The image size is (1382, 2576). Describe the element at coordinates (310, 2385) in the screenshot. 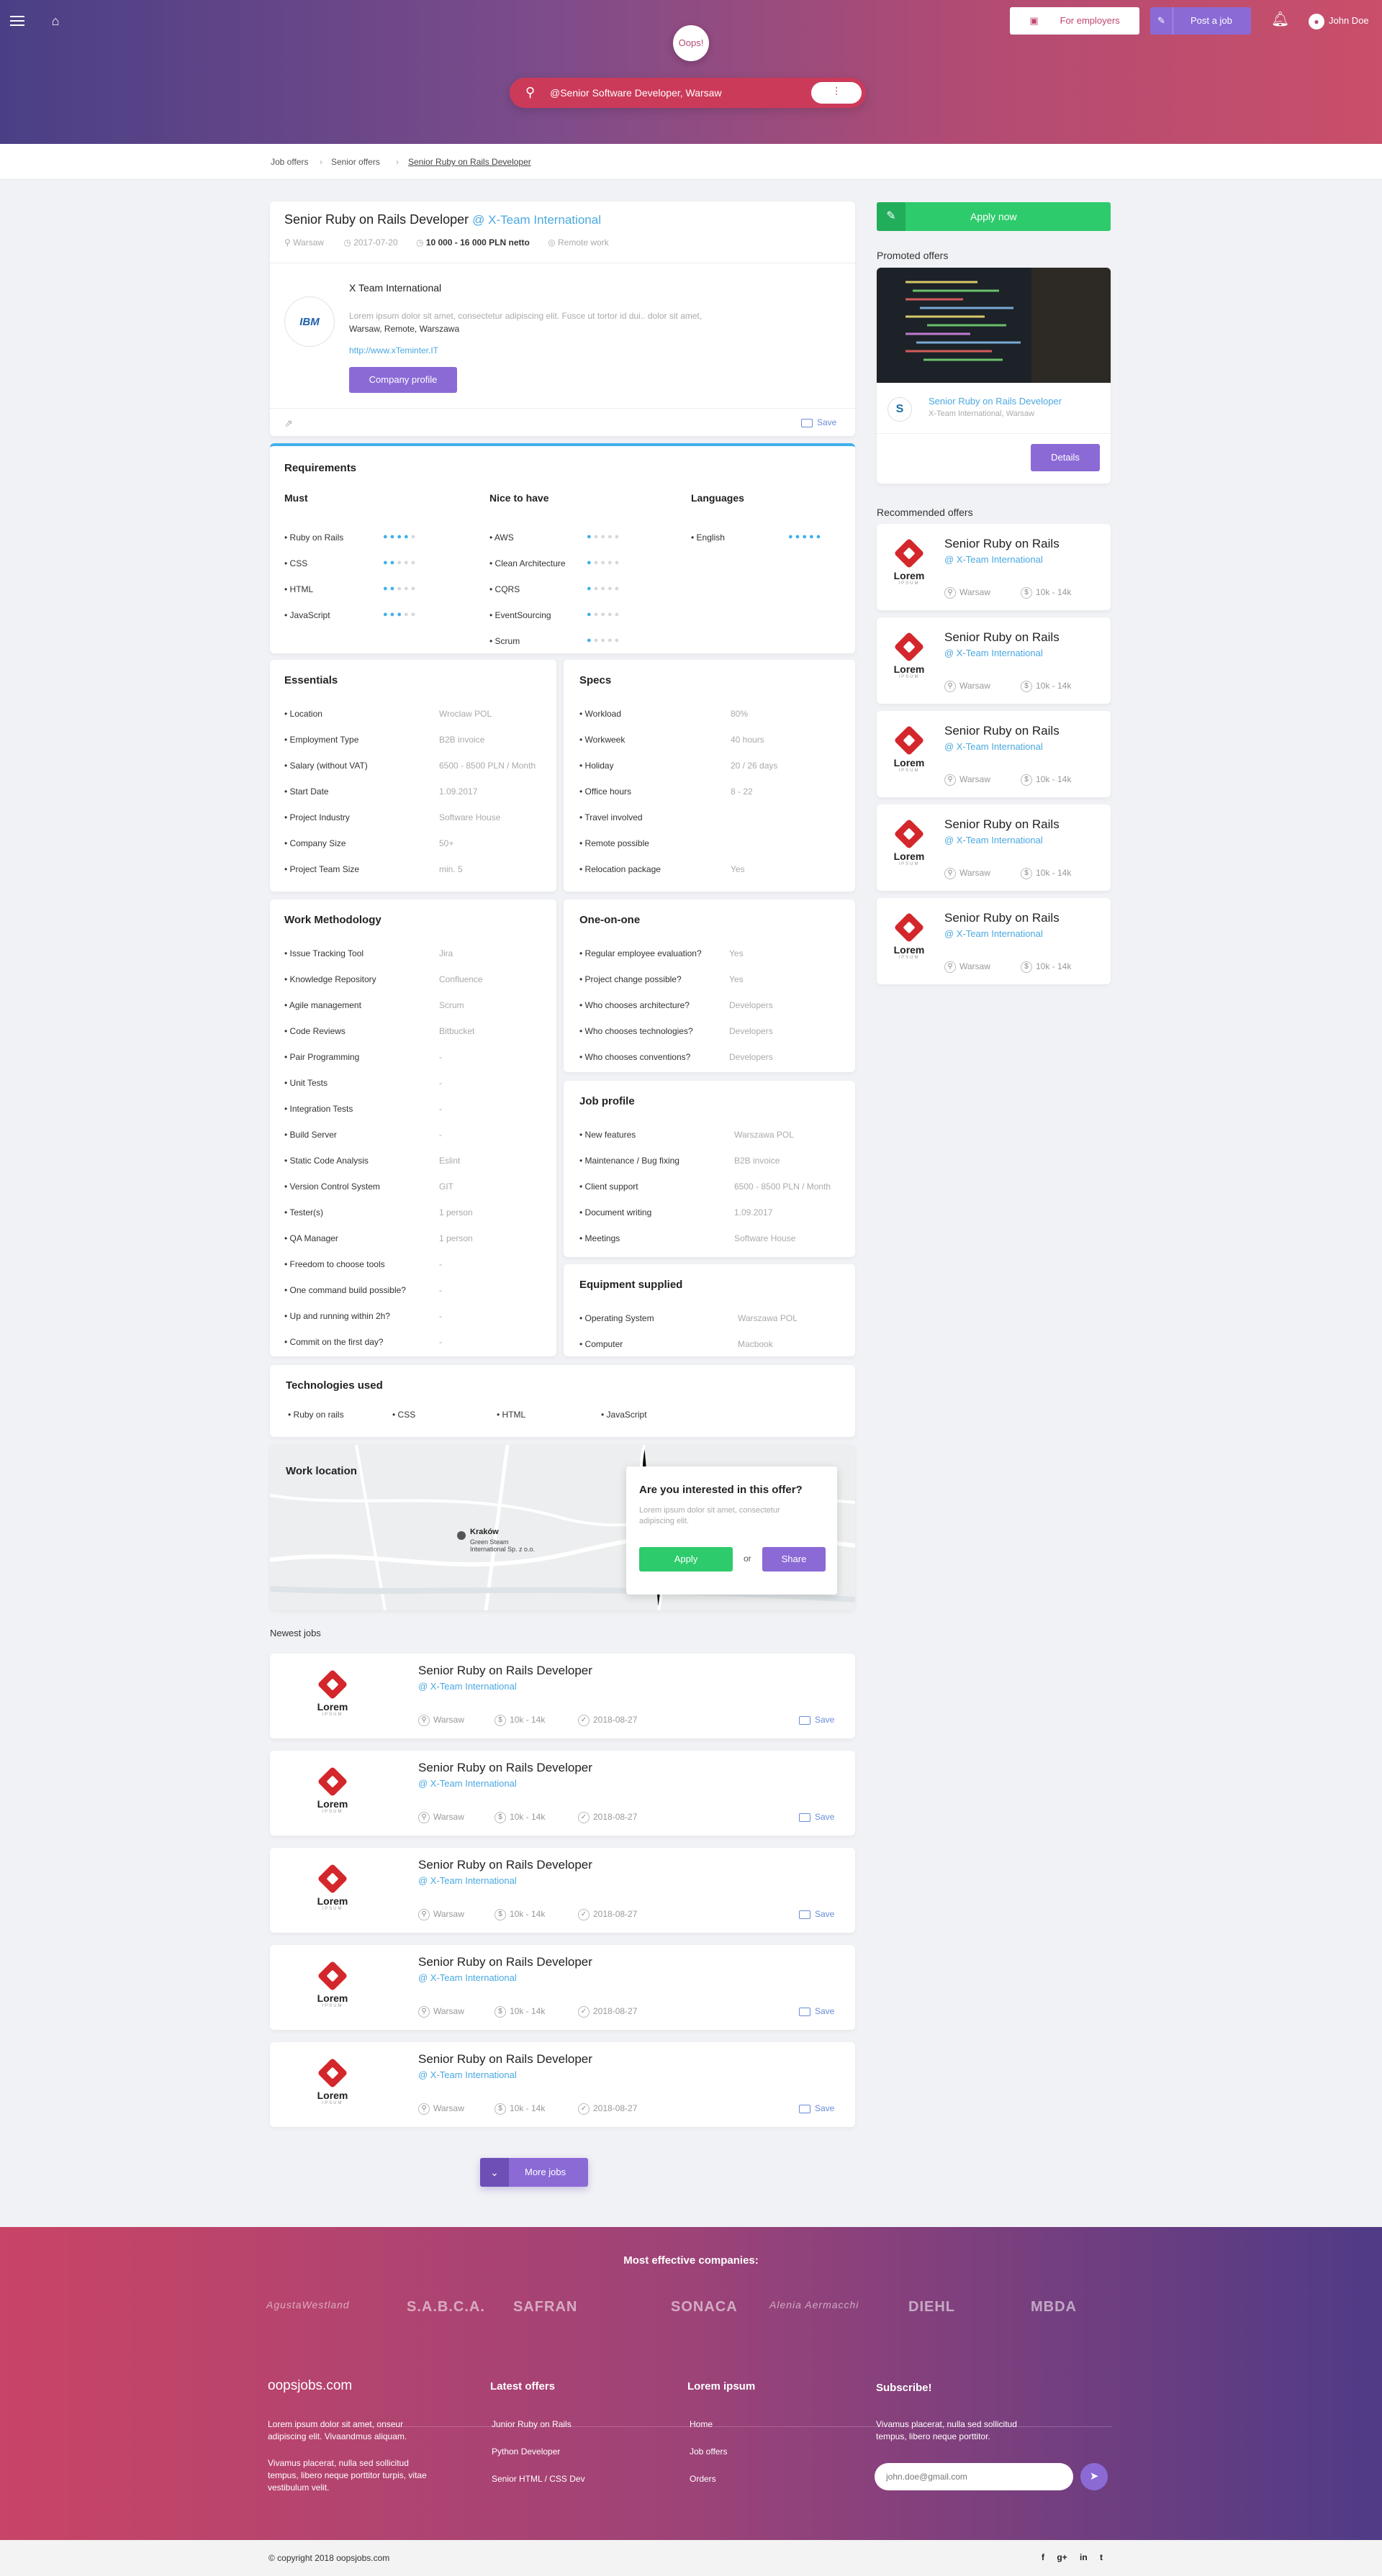

I see `footer-brand: oopsjobs.com` at that location.